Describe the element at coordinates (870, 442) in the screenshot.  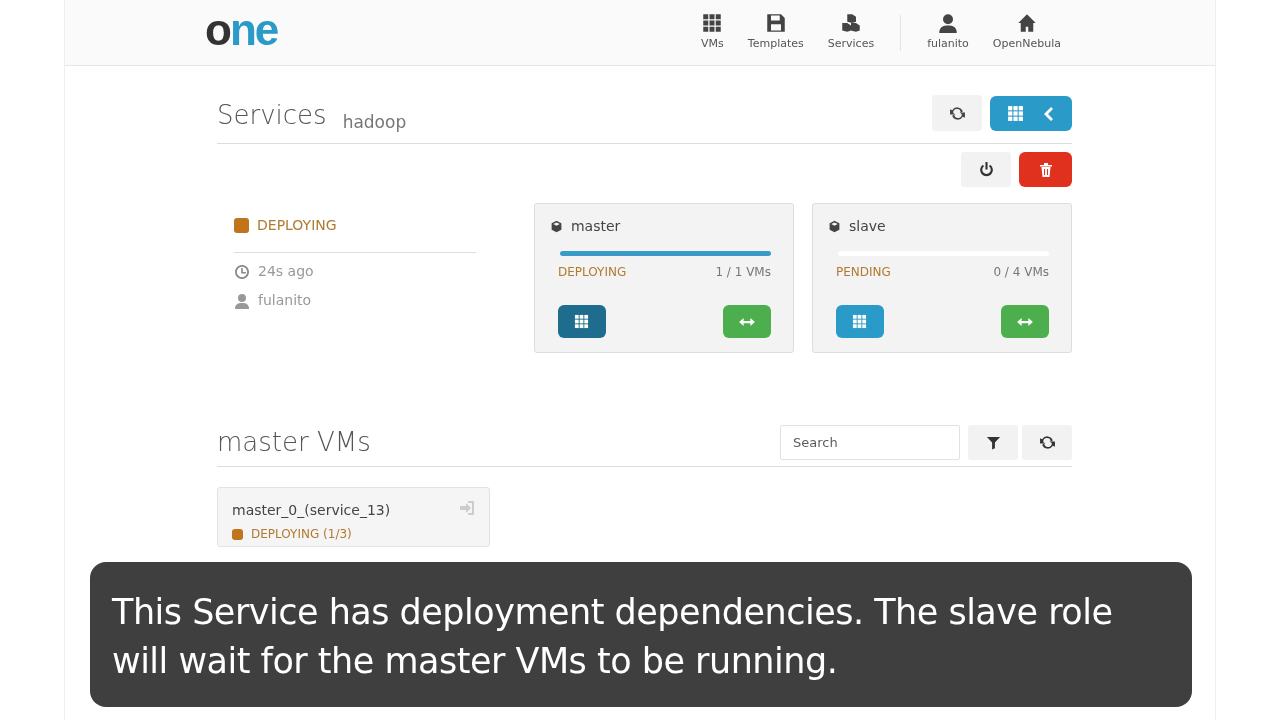
I see `search-field: Search` at that location.